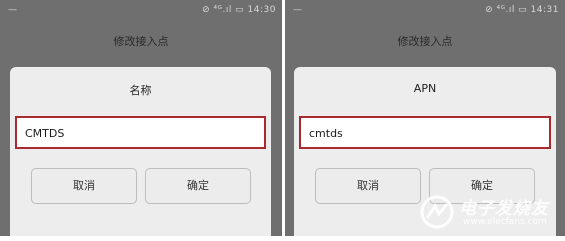  Describe the element at coordinates (140, 132) in the screenshot. I see `name-input: CMTDS` at that location.